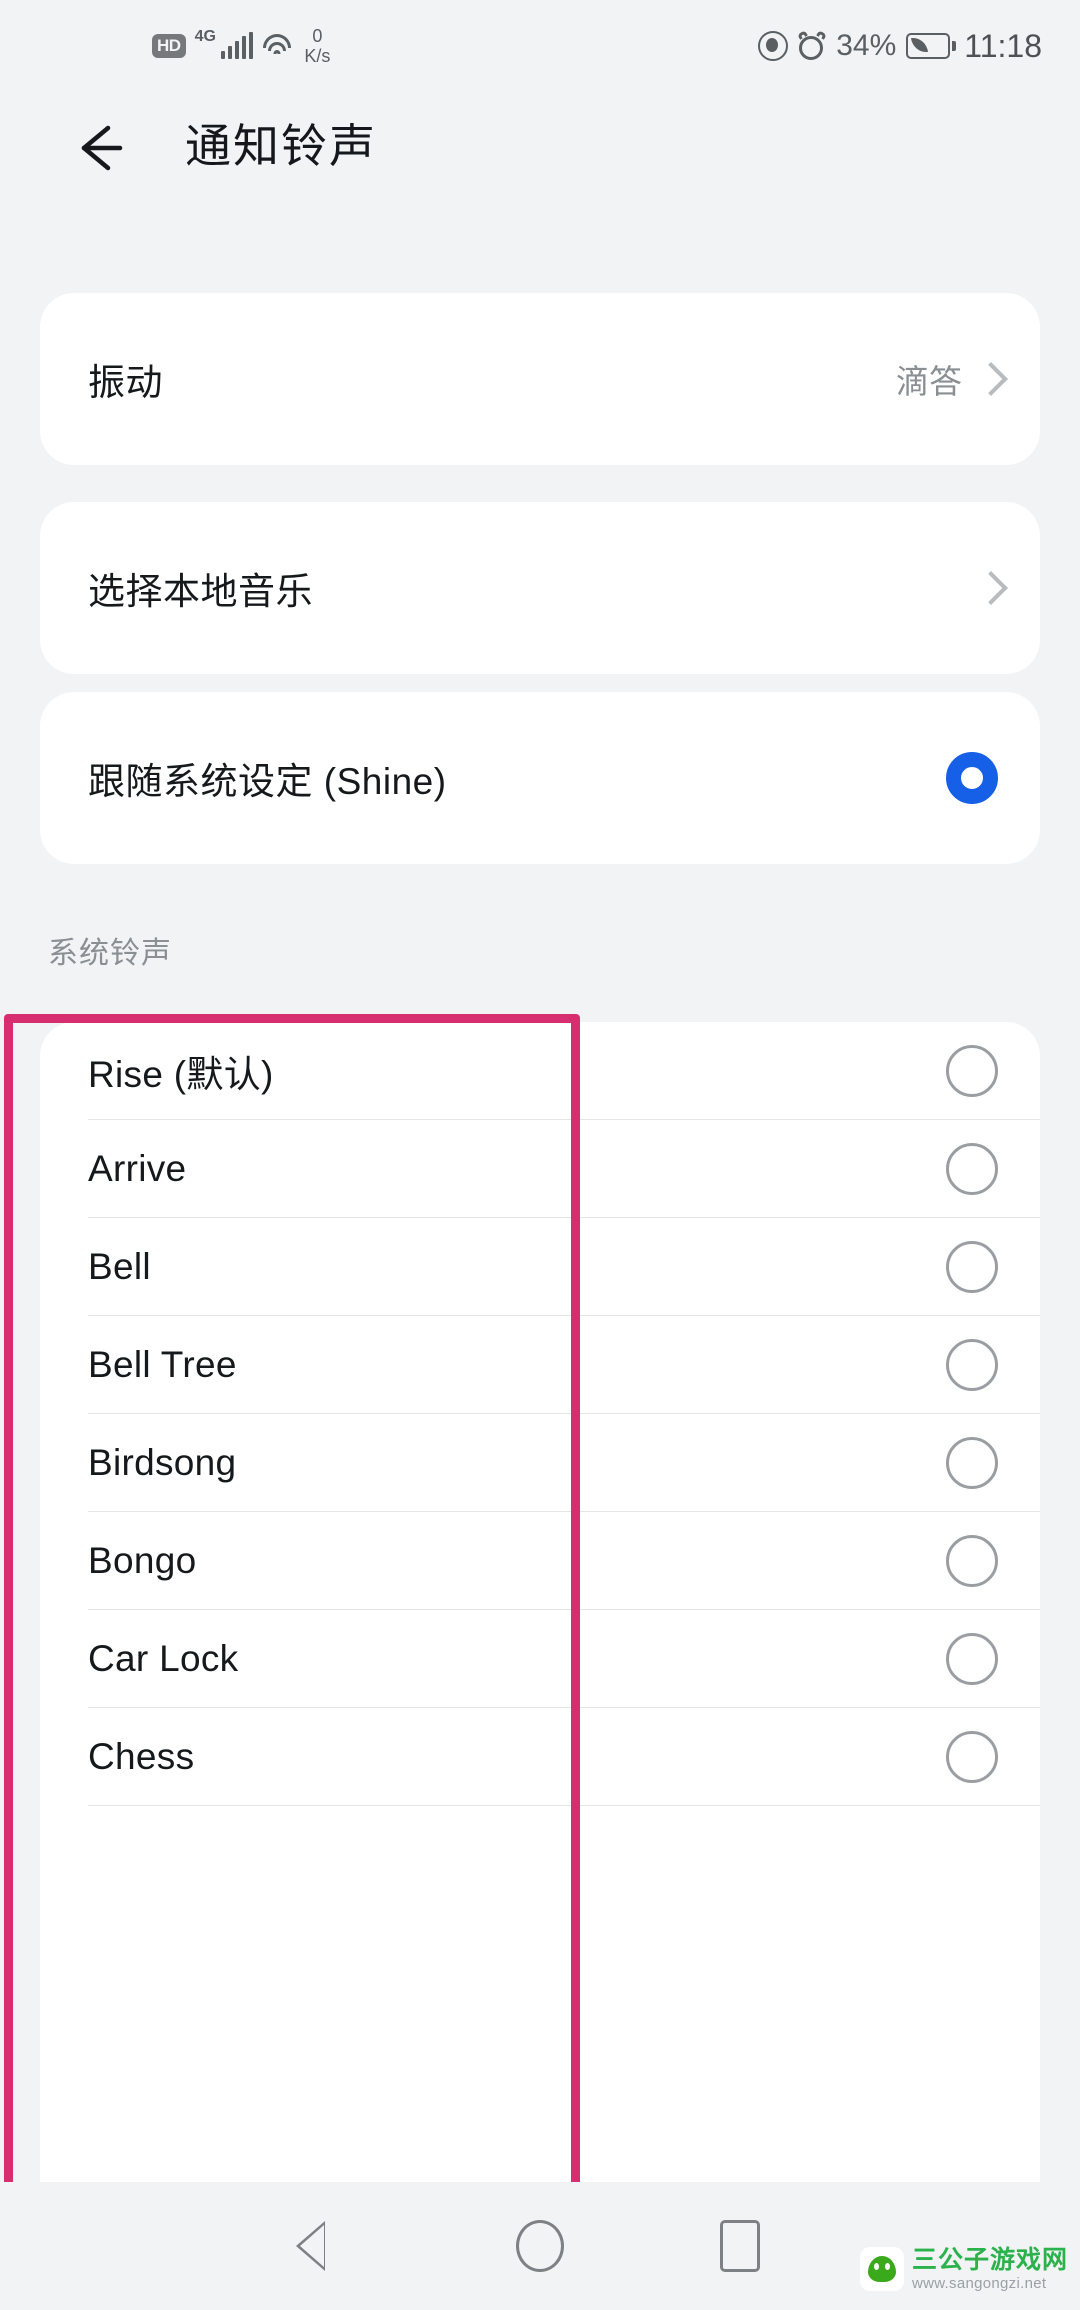  What do you see at coordinates (972, 778) in the screenshot?
I see `radio-selected-icon` at bounding box center [972, 778].